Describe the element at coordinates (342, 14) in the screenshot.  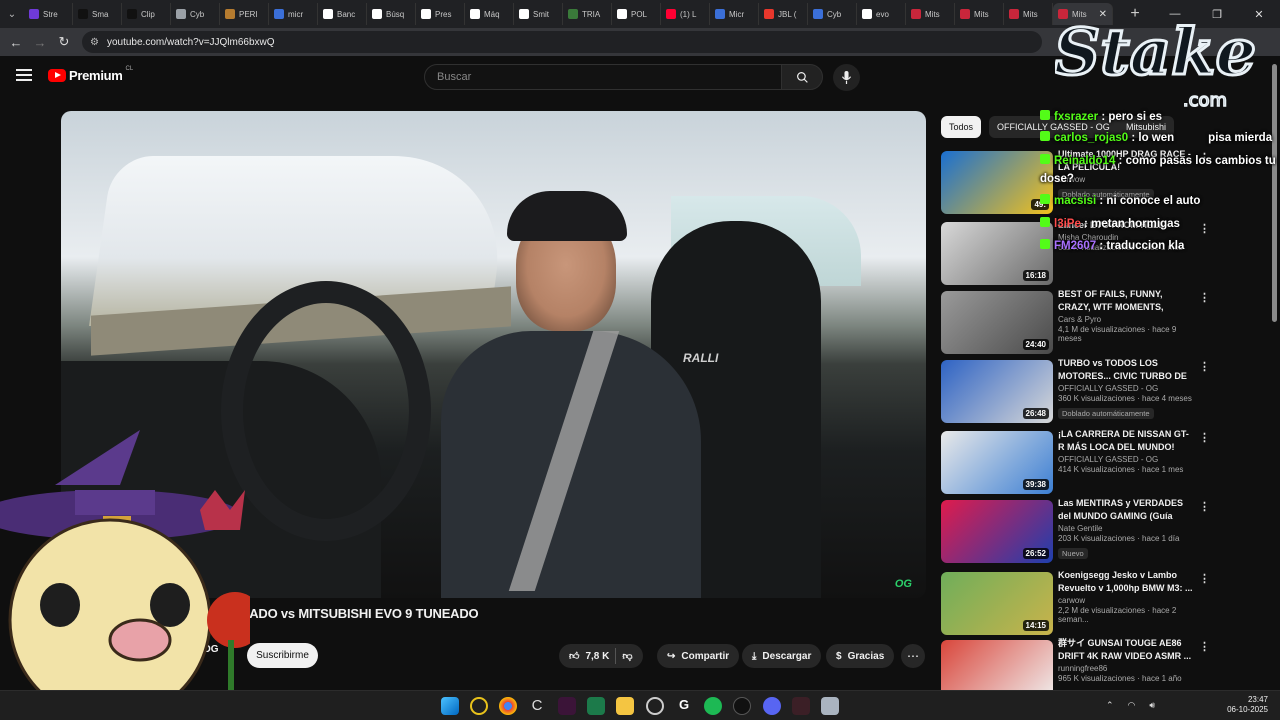
I see `browser-tab: Banc` at that location.